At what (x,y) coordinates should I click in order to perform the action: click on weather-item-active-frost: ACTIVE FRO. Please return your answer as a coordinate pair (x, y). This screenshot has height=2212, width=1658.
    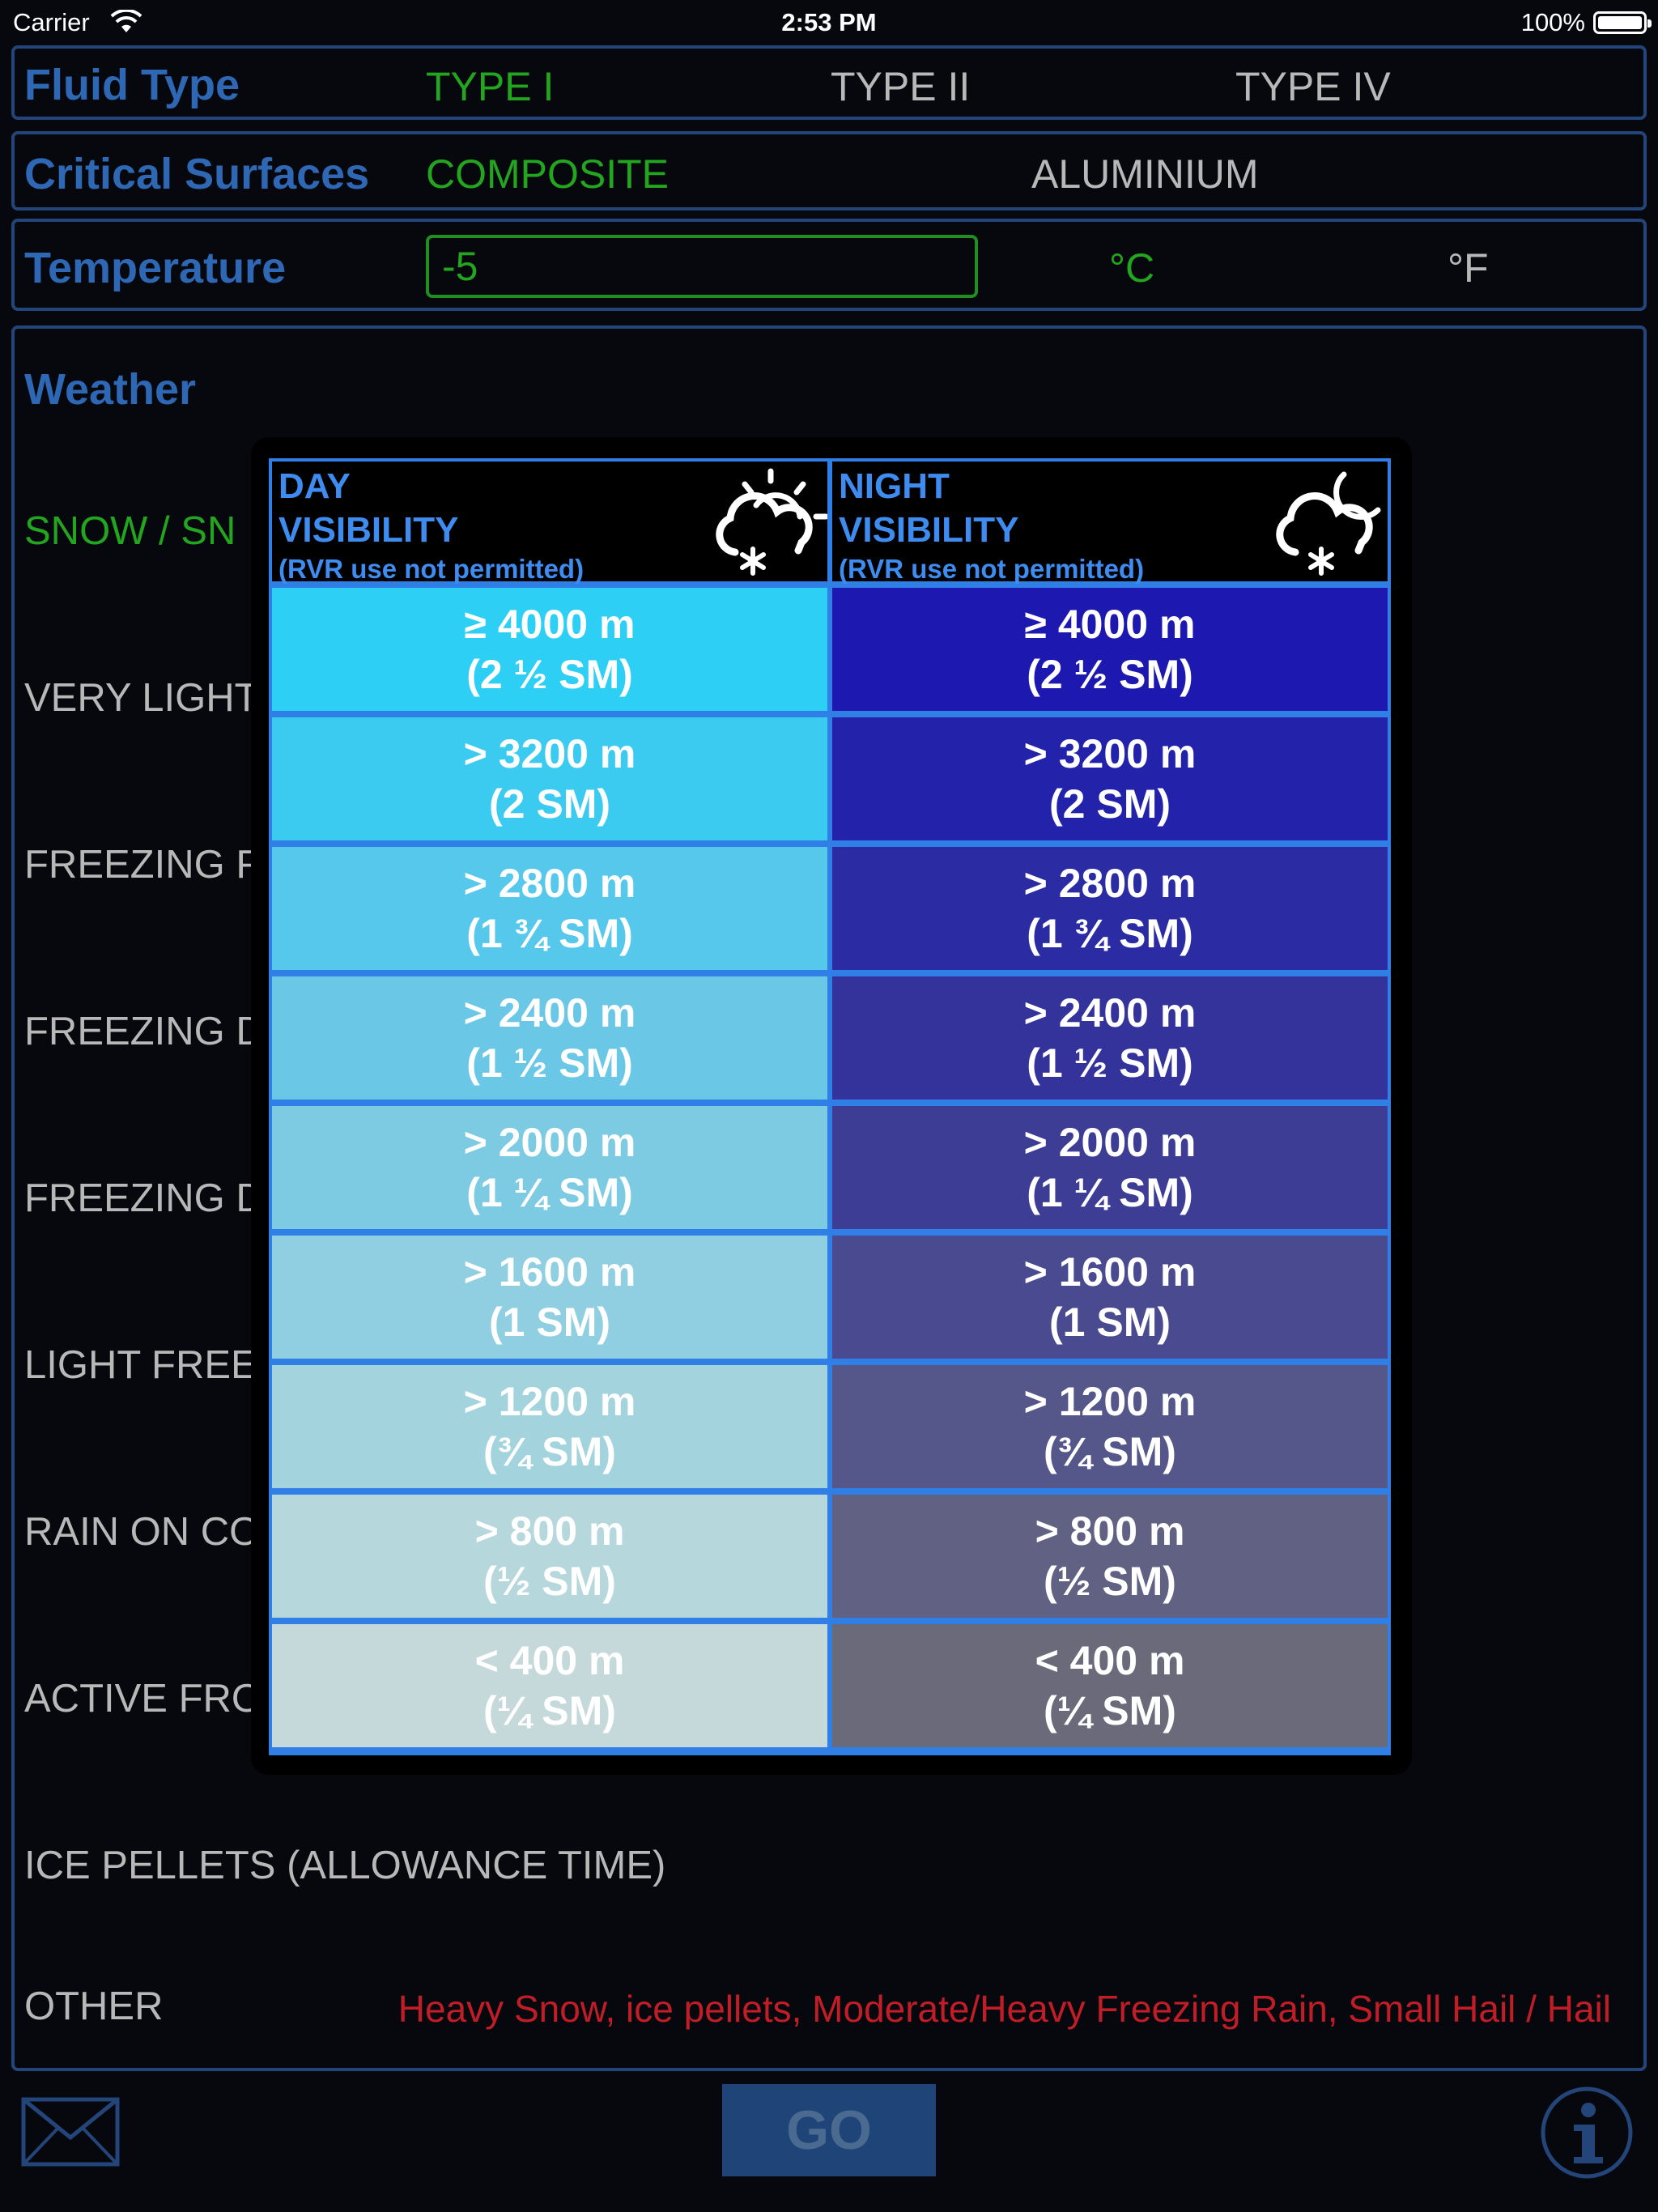
    Looking at the image, I should click on (143, 1698).